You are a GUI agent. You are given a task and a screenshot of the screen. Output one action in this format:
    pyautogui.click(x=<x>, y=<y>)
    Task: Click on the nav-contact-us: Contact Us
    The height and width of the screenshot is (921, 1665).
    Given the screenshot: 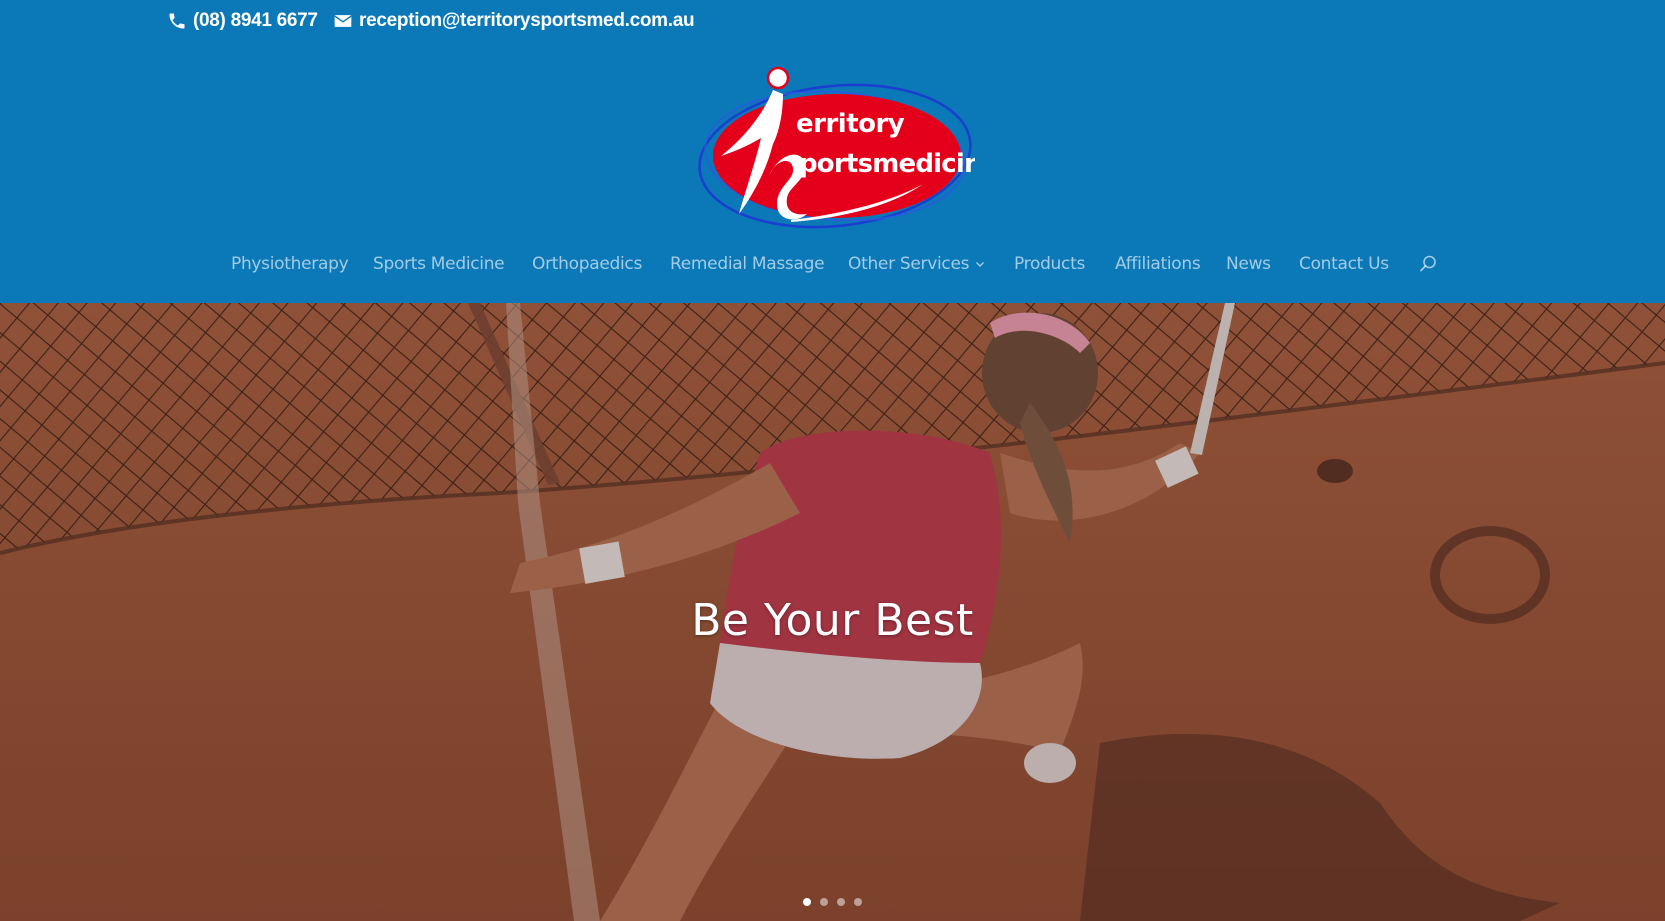 What is the action you would take?
    pyautogui.click(x=1344, y=264)
    